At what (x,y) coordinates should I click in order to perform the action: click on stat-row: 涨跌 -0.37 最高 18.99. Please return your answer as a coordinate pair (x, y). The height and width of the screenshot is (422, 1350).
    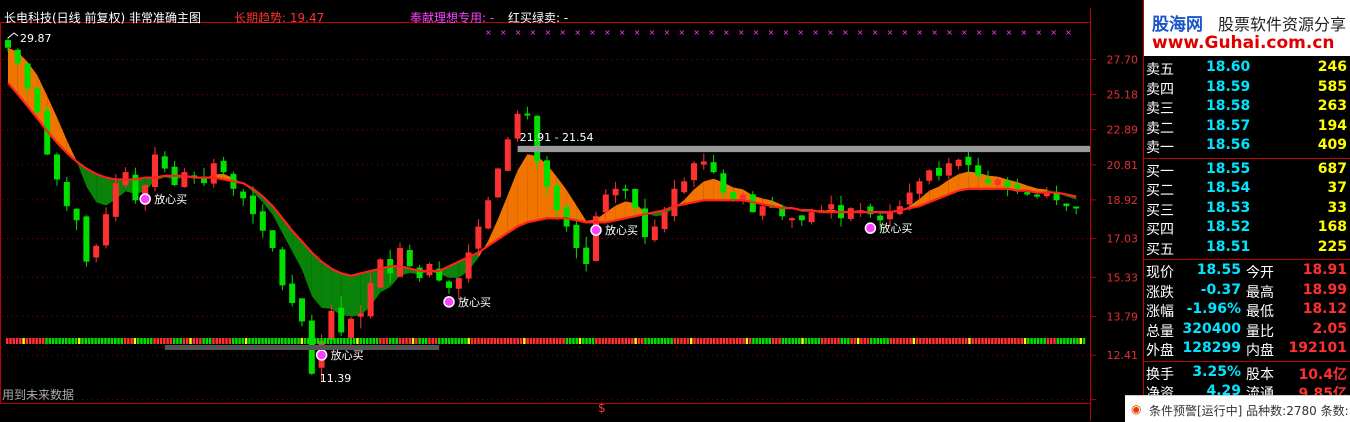
    Looking at the image, I should click on (1247, 291).